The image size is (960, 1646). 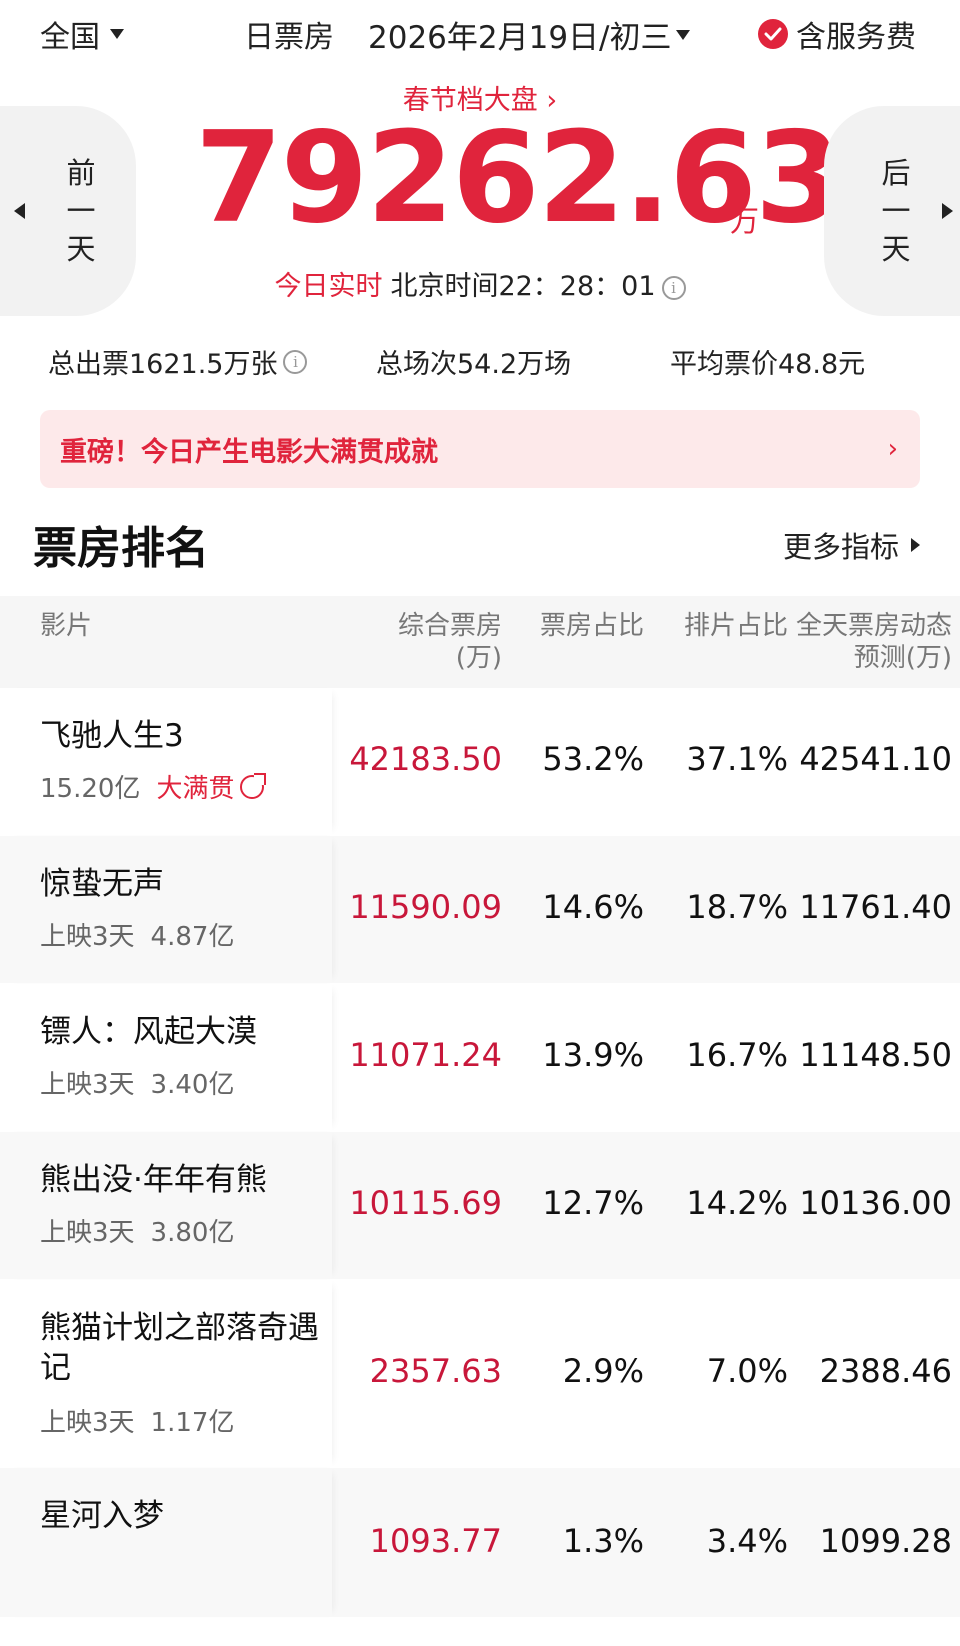 I want to click on film-total: 4.87亿, so click(x=192, y=937).